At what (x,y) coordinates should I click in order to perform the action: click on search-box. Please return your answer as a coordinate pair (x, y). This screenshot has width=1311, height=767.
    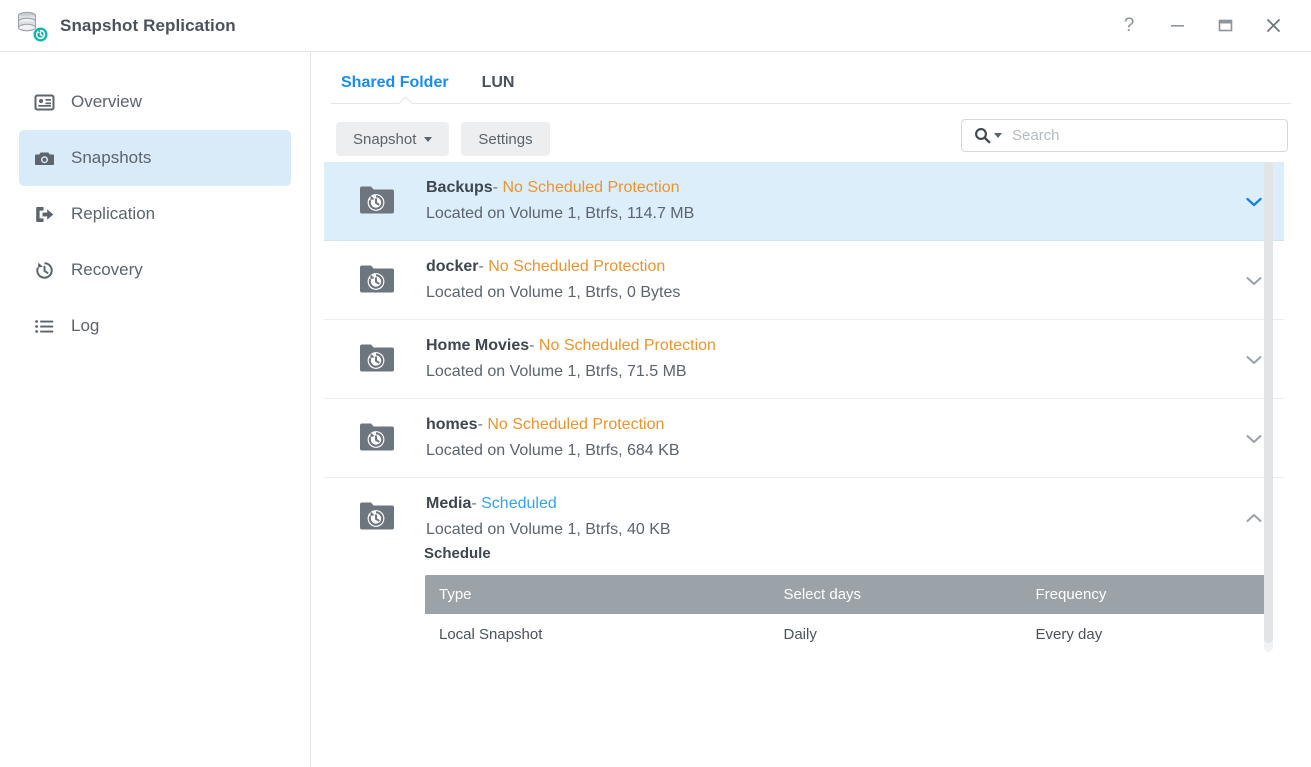
    Looking at the image, I should click on (1124, 135).